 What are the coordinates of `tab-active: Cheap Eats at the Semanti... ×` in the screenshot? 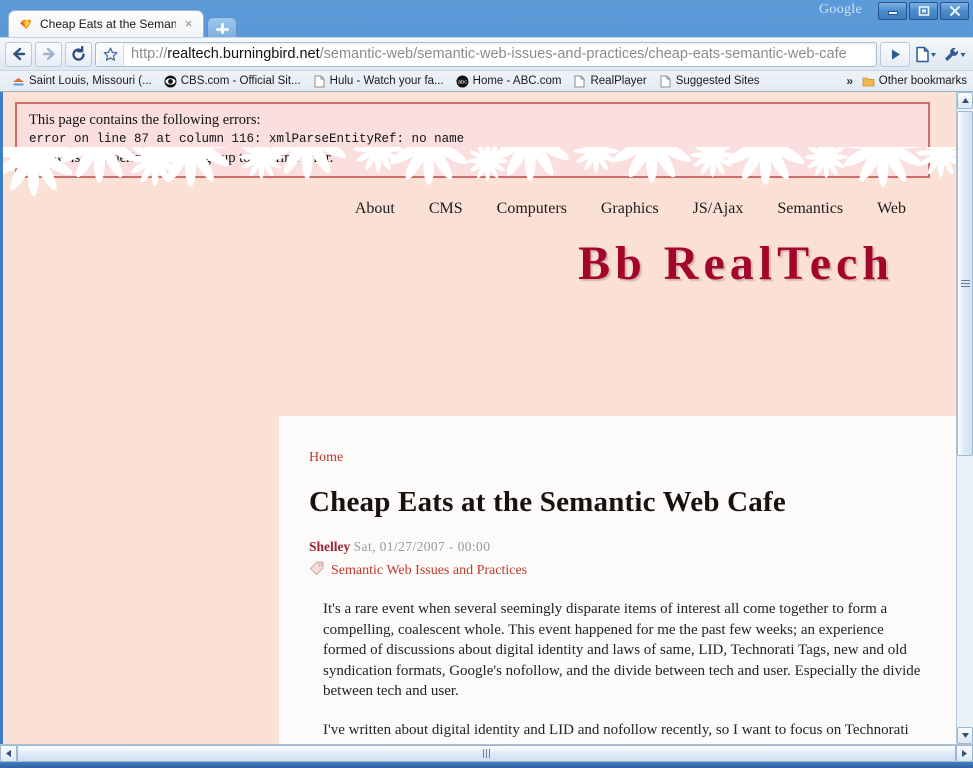 It's located at (106, 23).